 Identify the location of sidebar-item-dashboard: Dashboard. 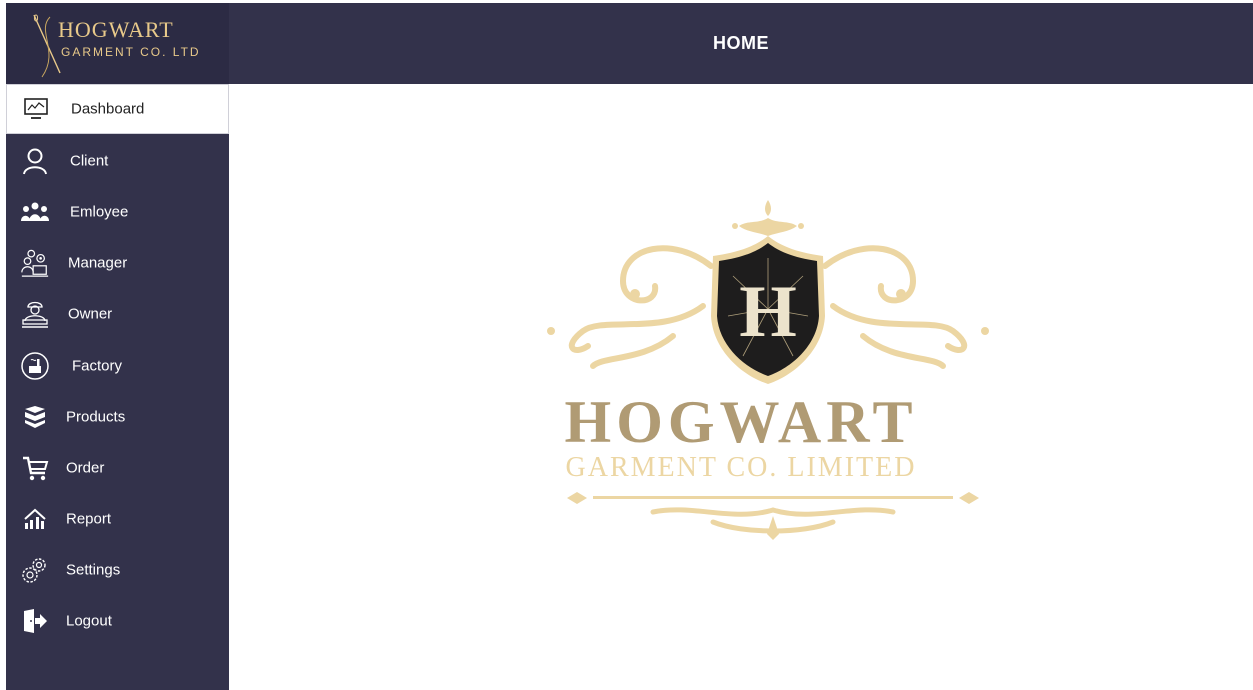
(117, 109).